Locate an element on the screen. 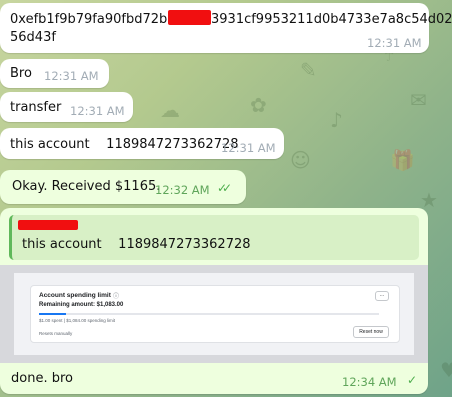 The width and height of the screenshot is (452, 397). message-text: 0xefb1f9b79fa90fbd72bdf8 is located at coordinates (99, 19).